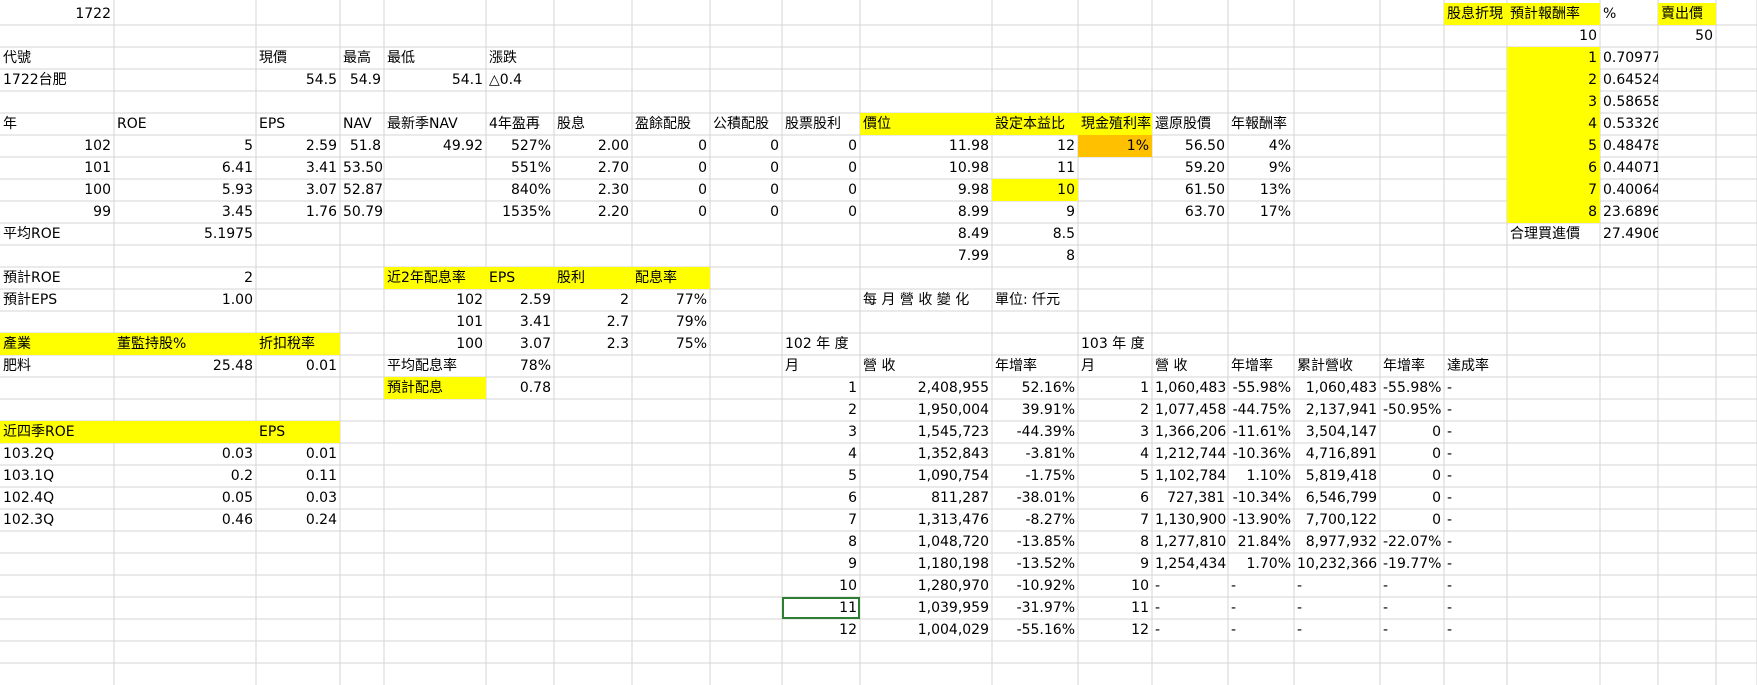 The height and width of the screenshot is (685, 1757). What do you see at coordinates (1412, 410) in the screenshot?
I see `monthly-cell: -50.95%` at bounding box center [1412, 410].